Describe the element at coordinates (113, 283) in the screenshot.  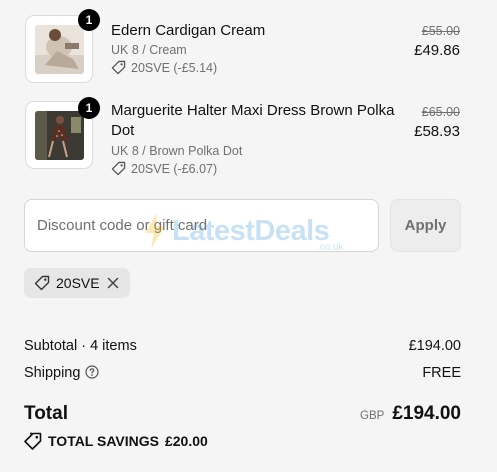
I see `close-icon` at that location.